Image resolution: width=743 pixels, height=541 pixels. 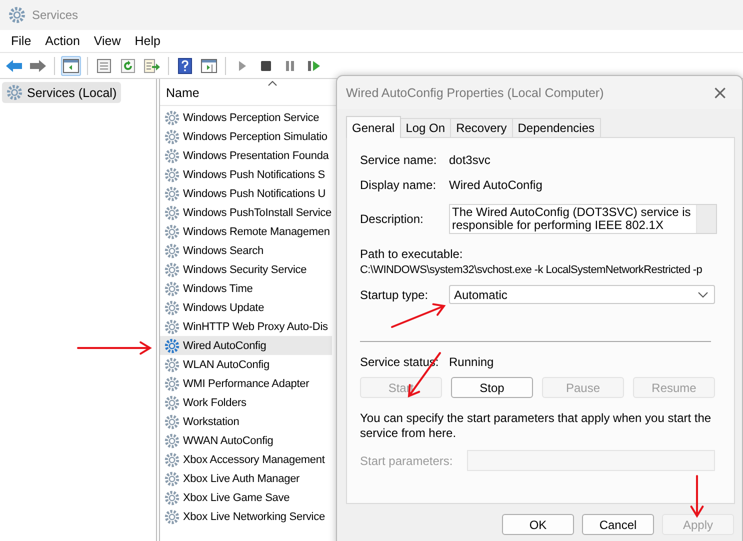 What do you see at coordinates (211, 422) in the screenshot?
I see `service-name: Workstation` at bounding box center [211, 422].